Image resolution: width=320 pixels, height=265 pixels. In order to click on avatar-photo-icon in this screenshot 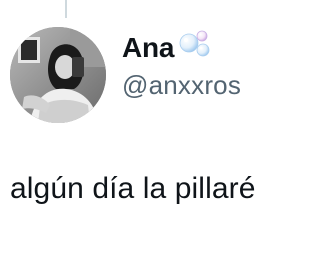, I will do `click(58, 75)`.